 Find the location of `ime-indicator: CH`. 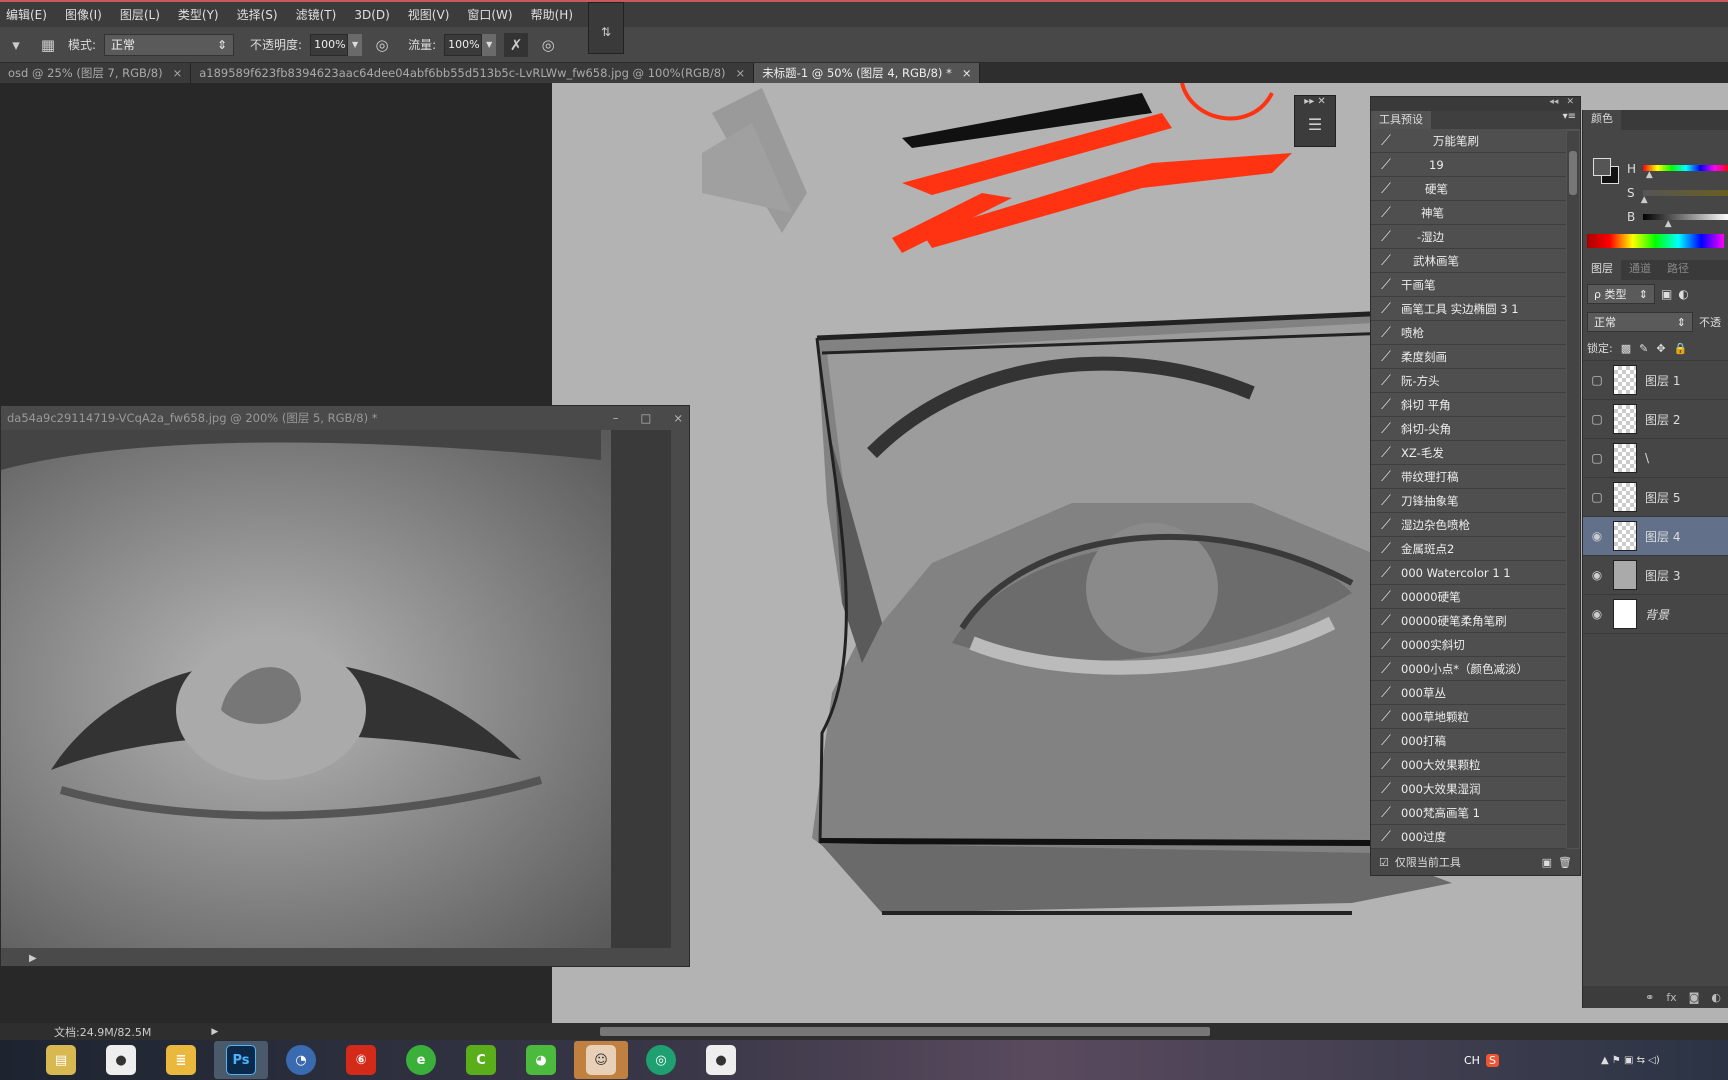

ime-indicator: CH is located at coordinates (1472, 1060).